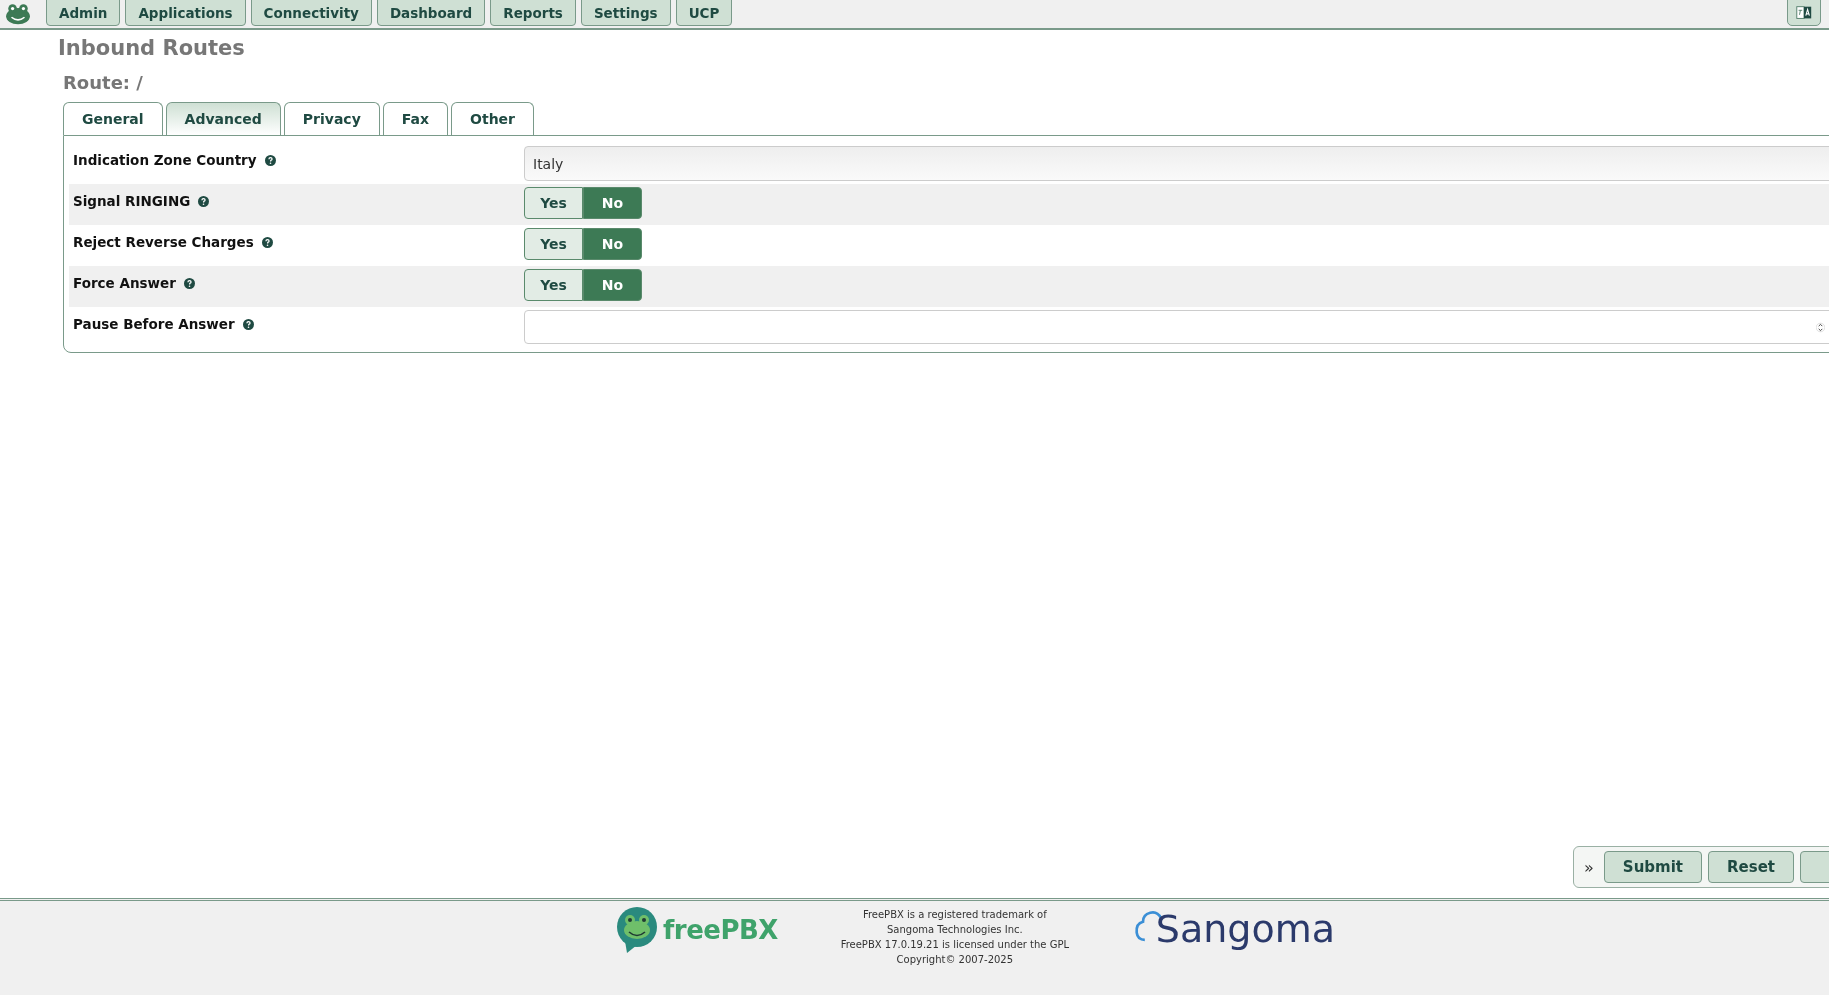 Image resolution: width=1829 pixels, height=995 pixels. What do you see at coordinates (637, 930) in the screenshot?
I see `frog-bubble-icon` at bounding box center [637, 930].